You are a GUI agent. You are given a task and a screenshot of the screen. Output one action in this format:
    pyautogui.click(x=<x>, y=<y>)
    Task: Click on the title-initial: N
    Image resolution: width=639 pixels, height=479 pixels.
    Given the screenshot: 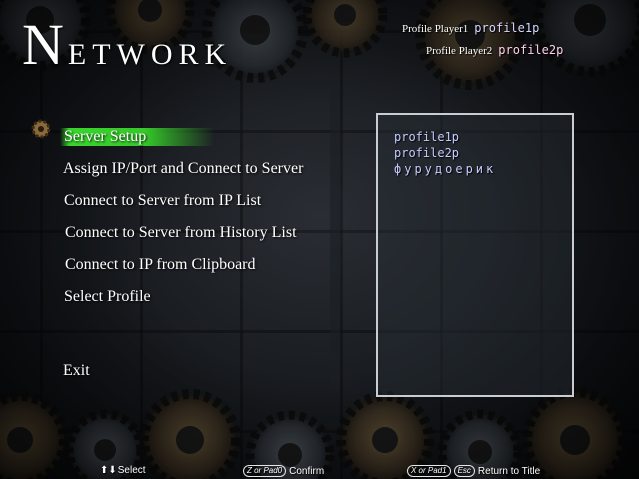 What is the action you would take?
    pyautogui.click(x=45, y=44)
    